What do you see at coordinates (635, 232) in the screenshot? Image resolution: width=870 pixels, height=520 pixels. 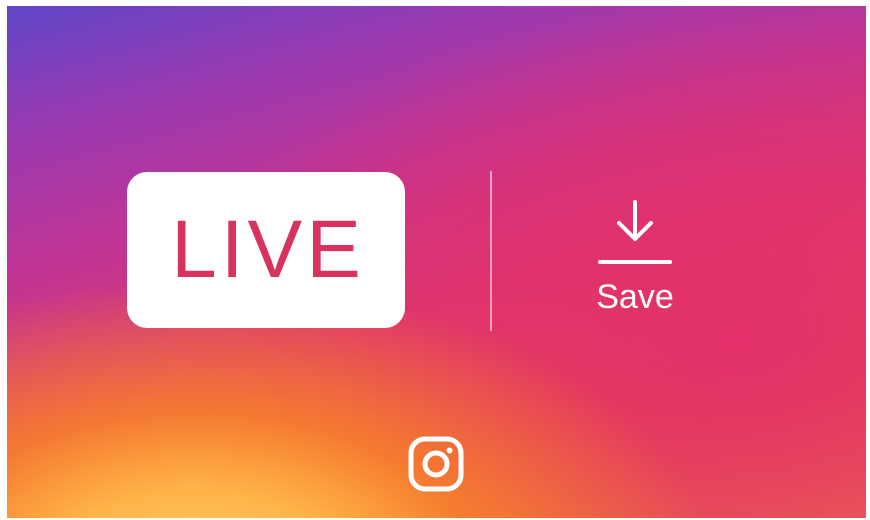 I see `download-icon` at bounding box center [635, 232].